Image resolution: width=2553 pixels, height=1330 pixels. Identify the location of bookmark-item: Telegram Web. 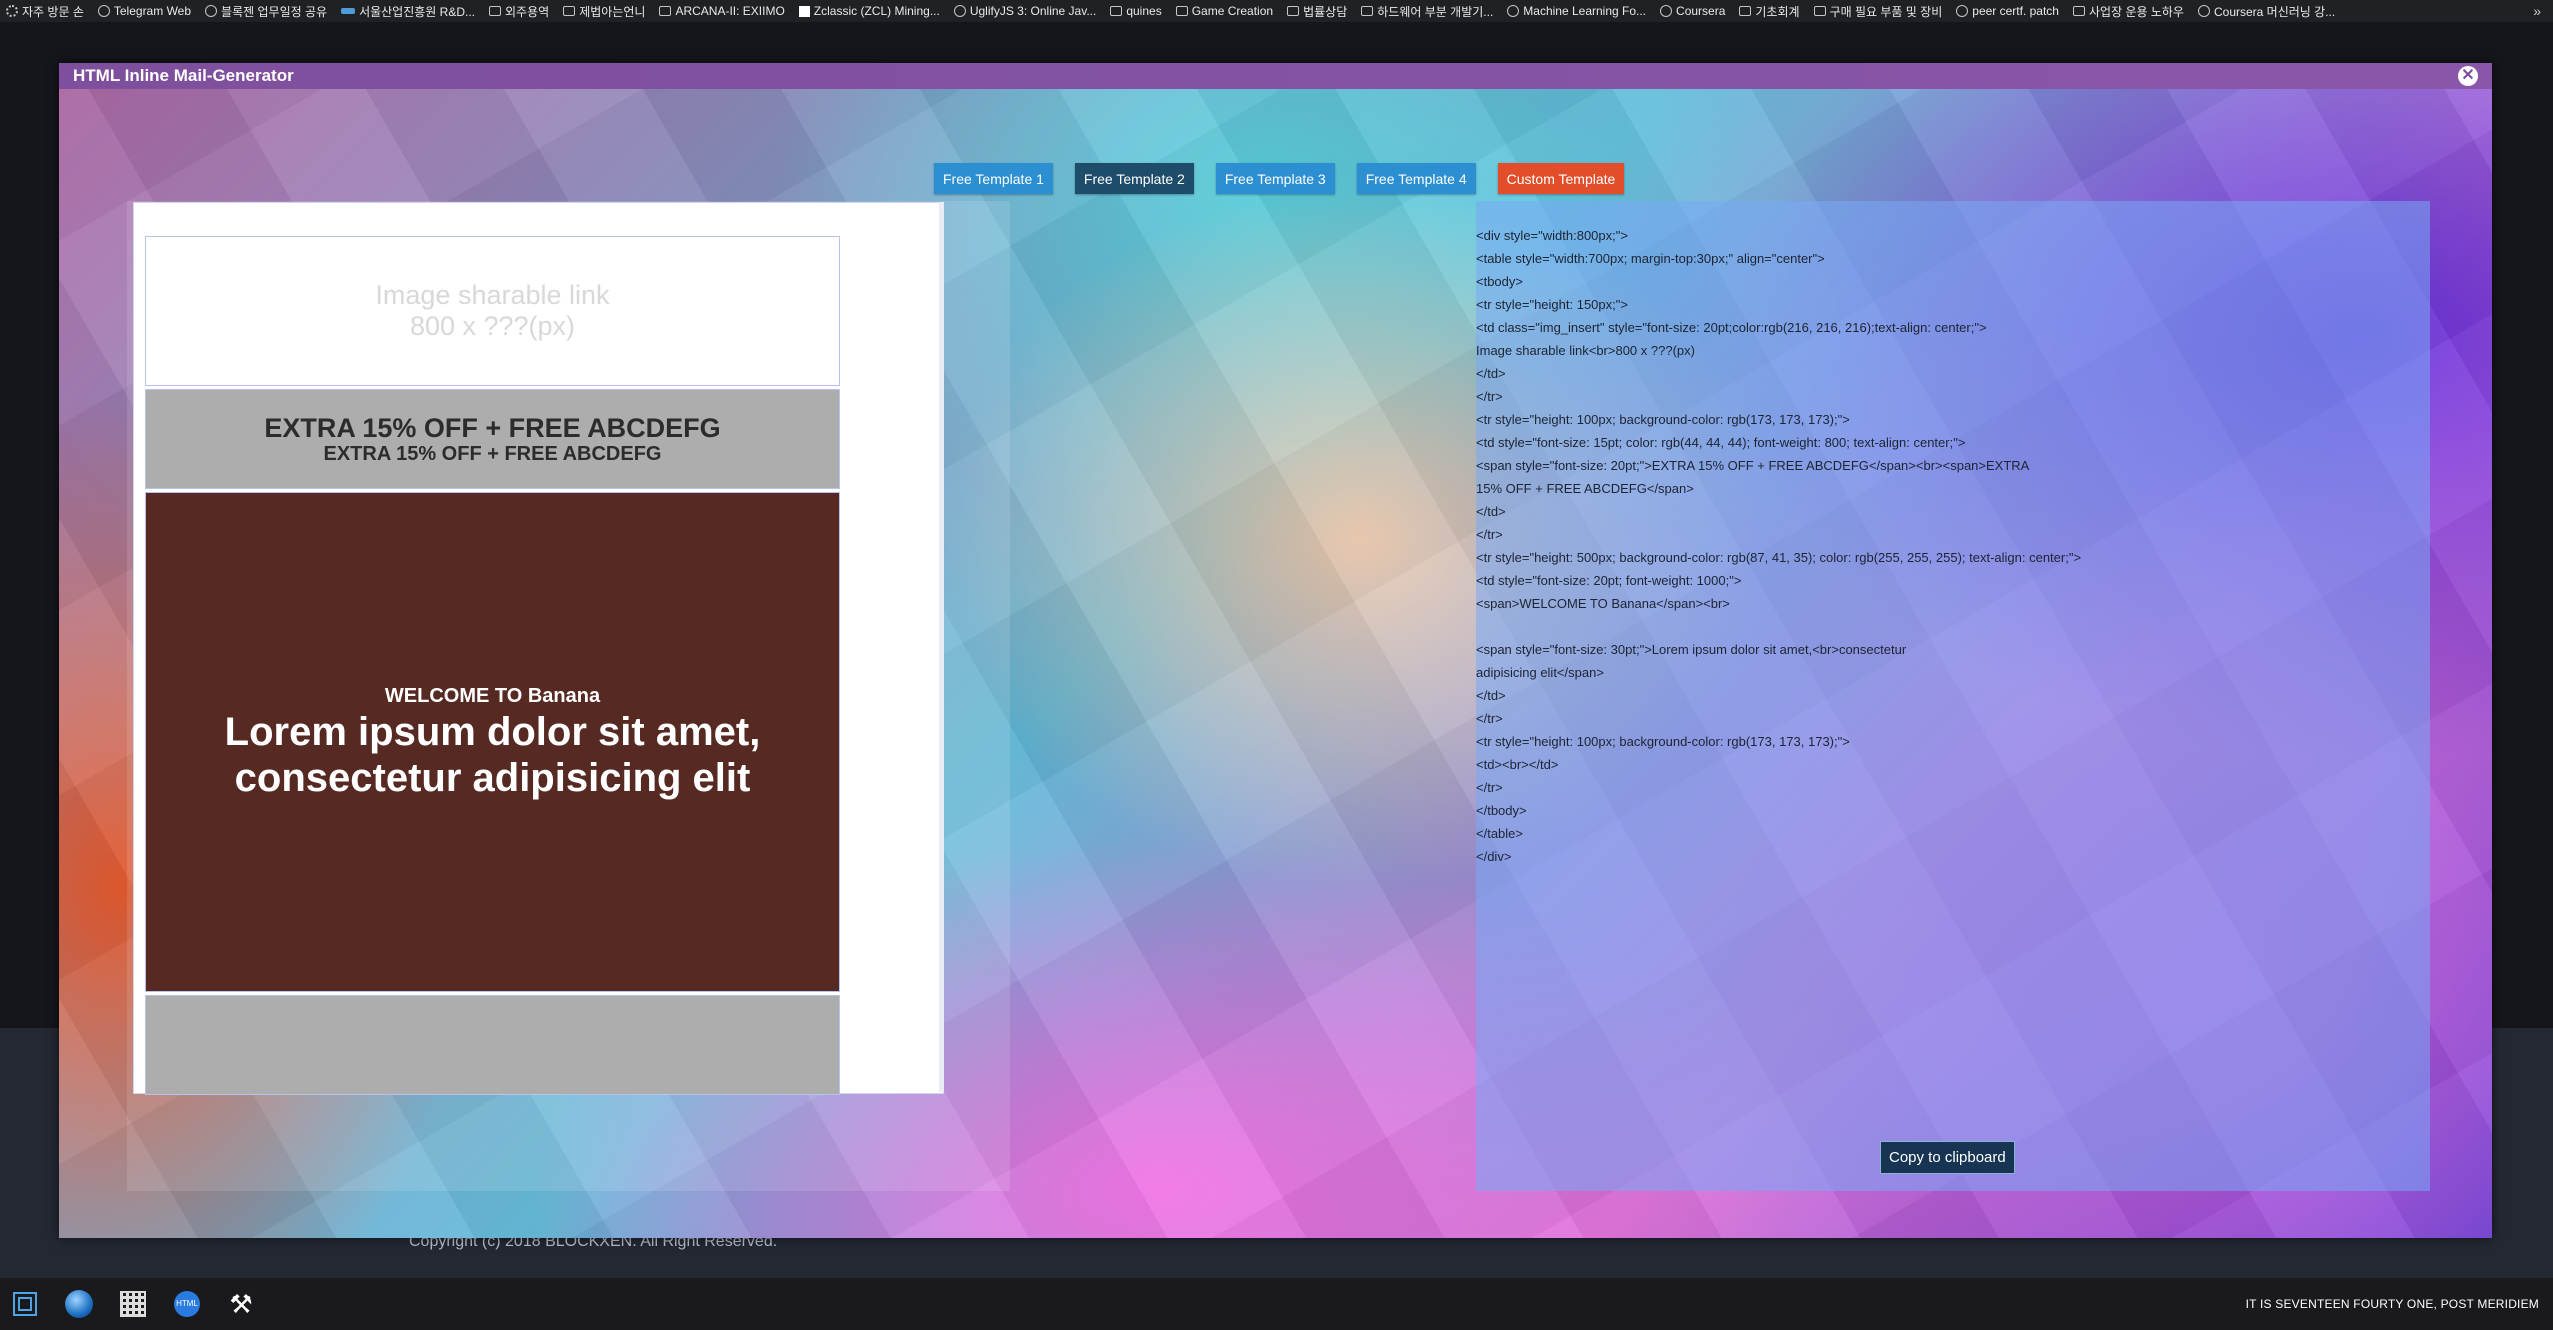
(144, 11).